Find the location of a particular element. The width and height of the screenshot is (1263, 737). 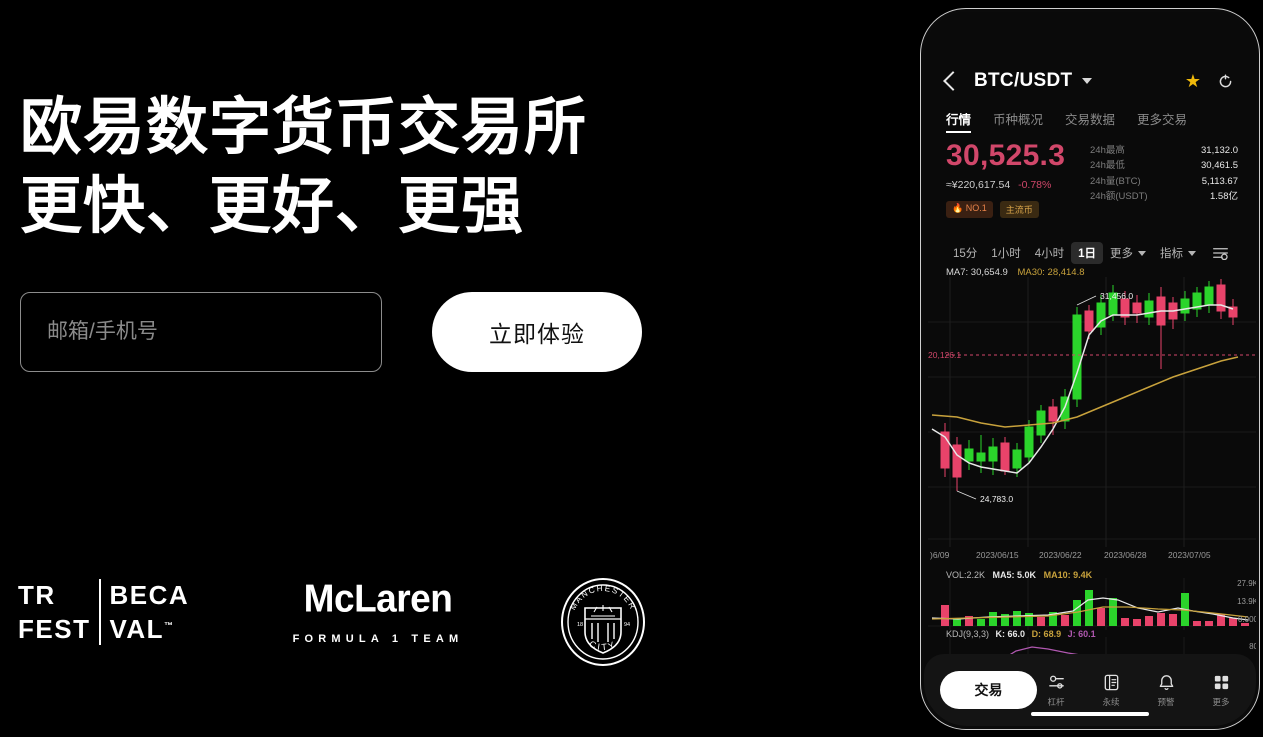

signup-form: 立即体验 is located at coordinates (331, 332).